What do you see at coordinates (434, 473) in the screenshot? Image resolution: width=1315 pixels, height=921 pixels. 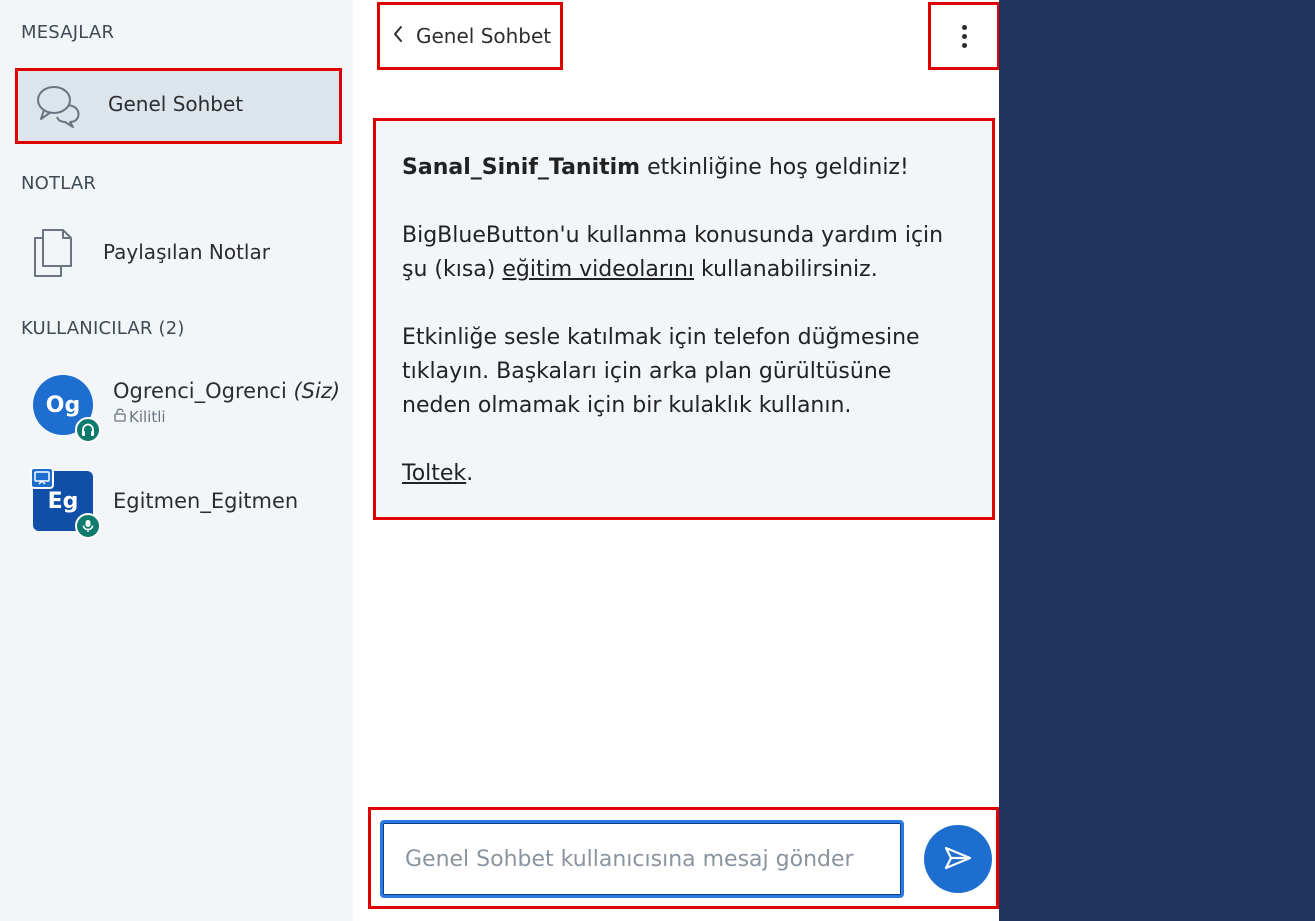 I see `toltek-link: Toltek` at bounding box center [434, 473].